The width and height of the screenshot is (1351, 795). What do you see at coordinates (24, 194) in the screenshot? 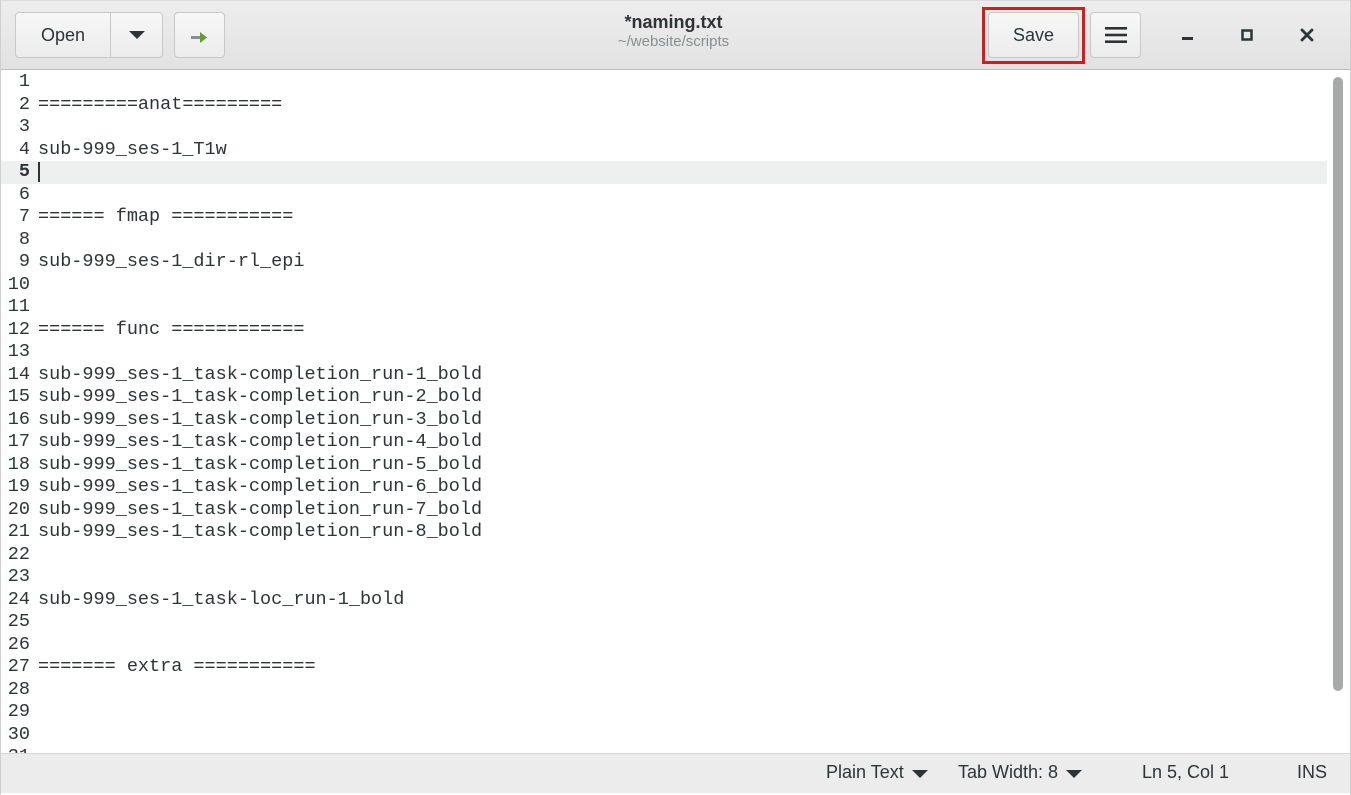
I see `line-number: 6` at bounding box center [24, 194].